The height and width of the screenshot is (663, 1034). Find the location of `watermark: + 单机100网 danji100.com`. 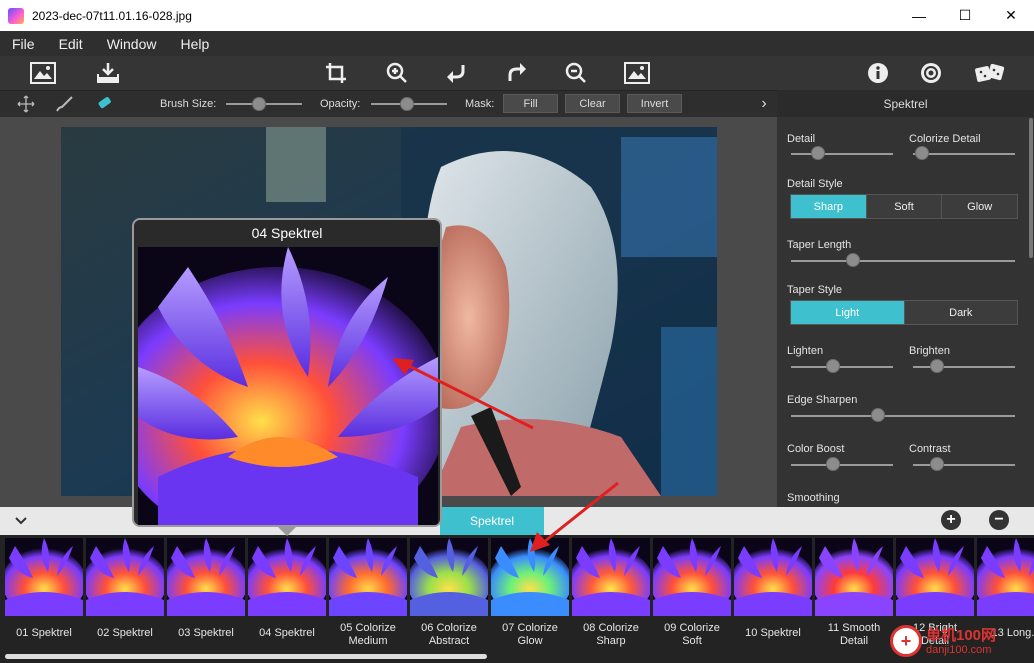

watermark: + 单机100网 danji100.com is located at coordinates (961, 641).